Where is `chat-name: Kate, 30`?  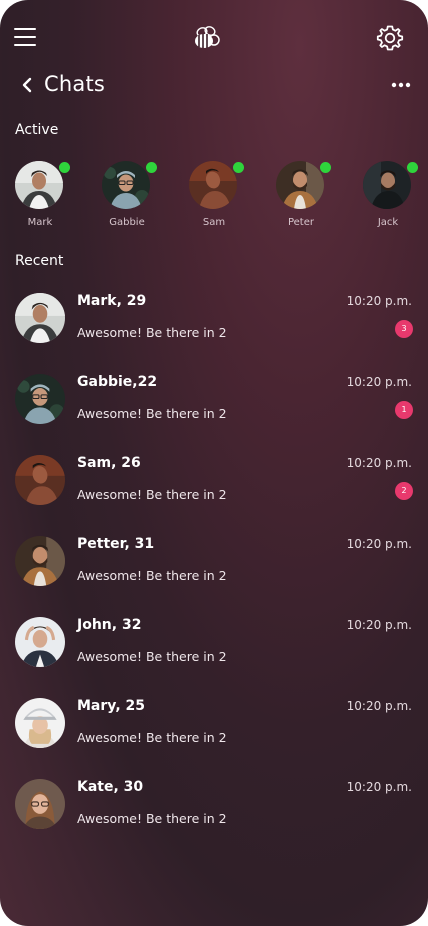
chat-name: Kate, 30 is located at coordinates (110, 787).